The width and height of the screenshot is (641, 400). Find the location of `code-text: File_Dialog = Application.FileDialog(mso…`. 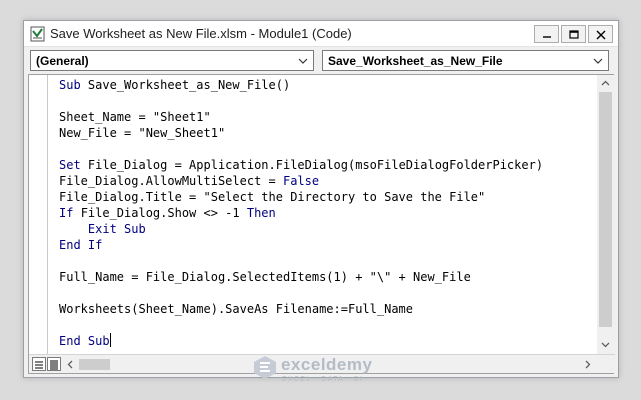

code-text: File_Dialog = Application.FileDialog(mso… is located at coordinates (315, 165).